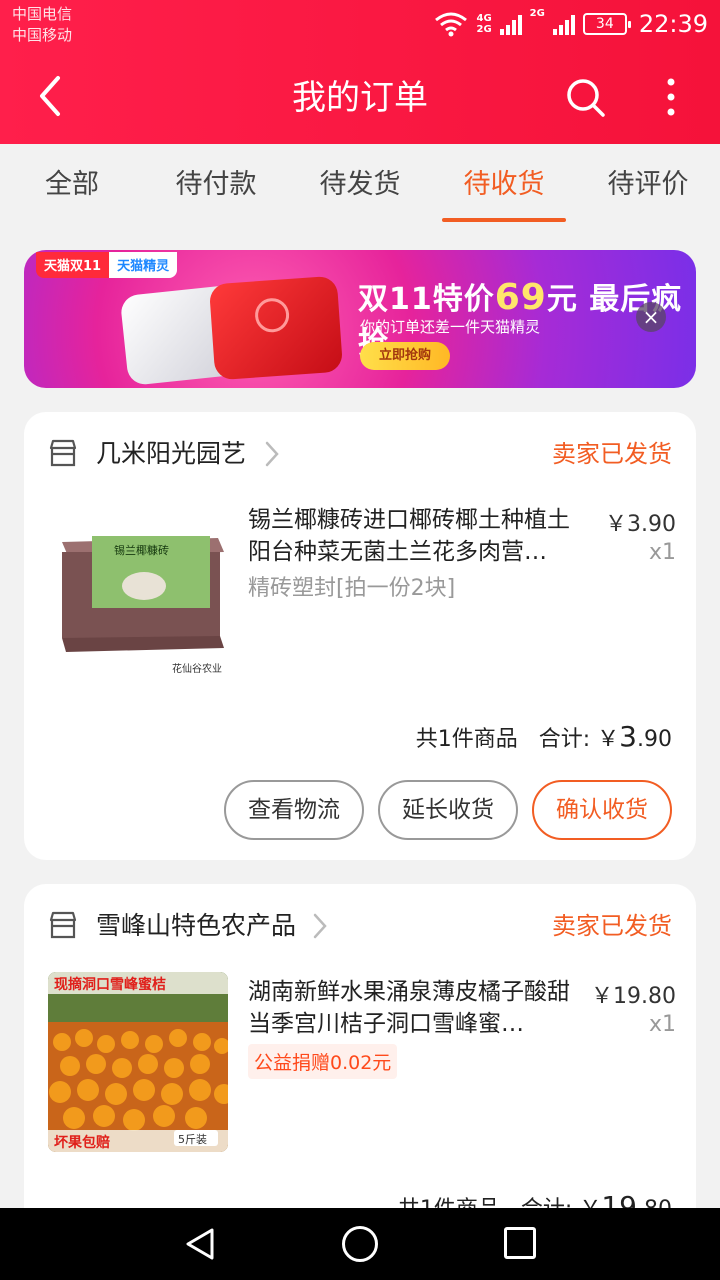 Image resolution: width=720 pixels, height=1280 pixels. What do you see at coordinates (654, 739) in the screenshot?
I see `total-decimal: .90` at bounding box center [654, 739].